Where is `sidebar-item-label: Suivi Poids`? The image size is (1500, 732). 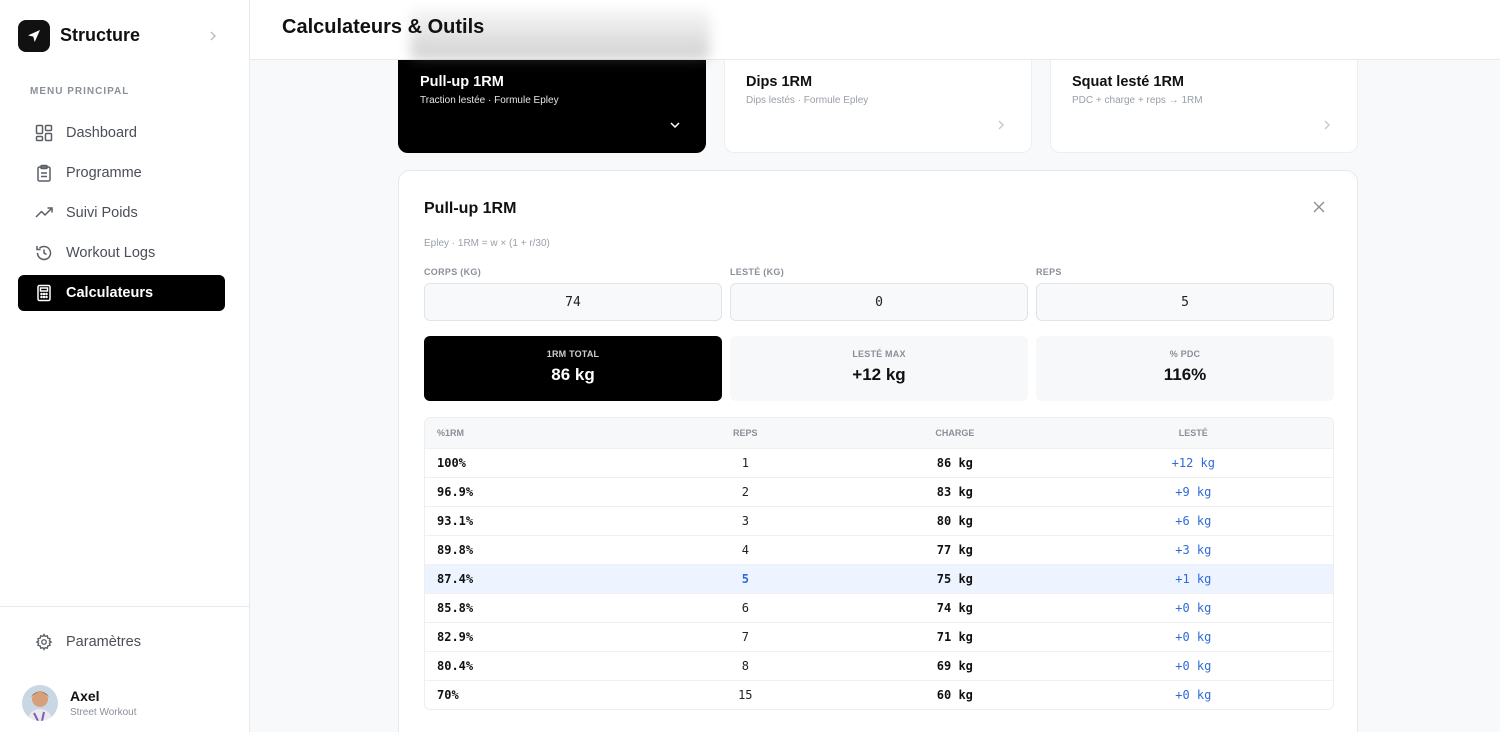 sidebar-item-label: Suivi Poids is located at coordinates (102, 213).